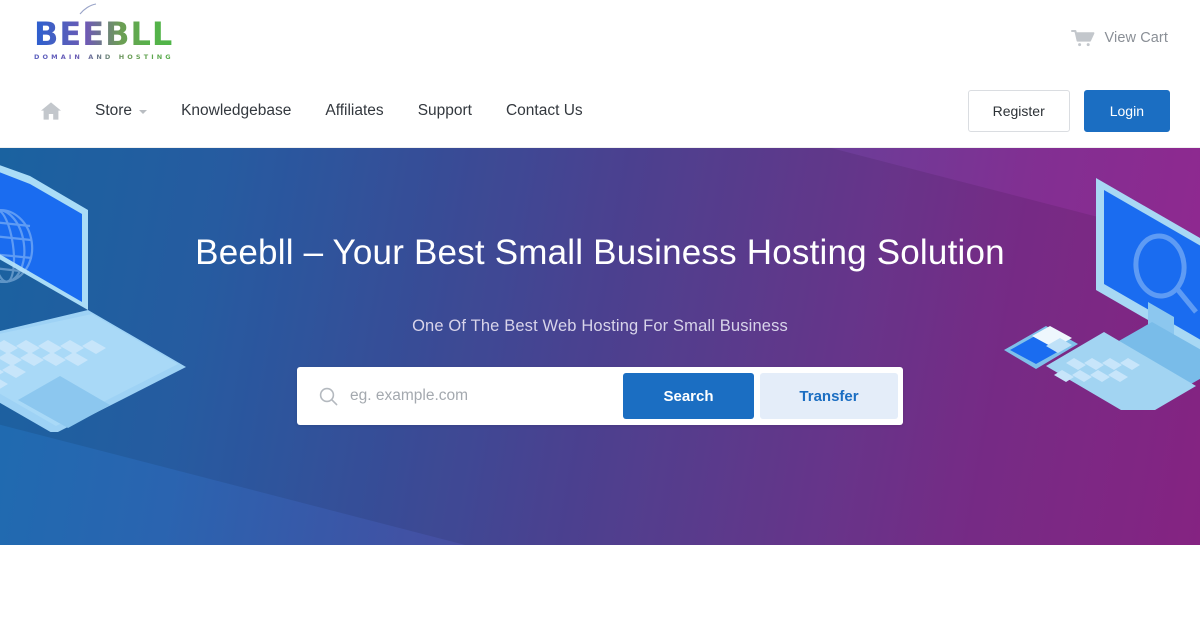 The width and height of the screenshot is (1200, 634). I want to click on logo-wordmark: BEEBLL, so click(104, 34).